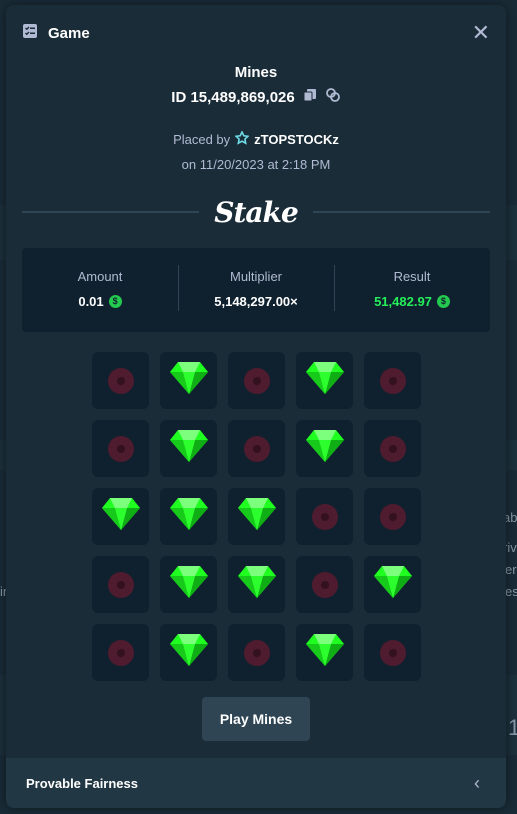 The width and height of the screenshot is (517, 814). Describe the element at coordinates (512, 727) in the screenshot. I see `background-text: 1` at that location.